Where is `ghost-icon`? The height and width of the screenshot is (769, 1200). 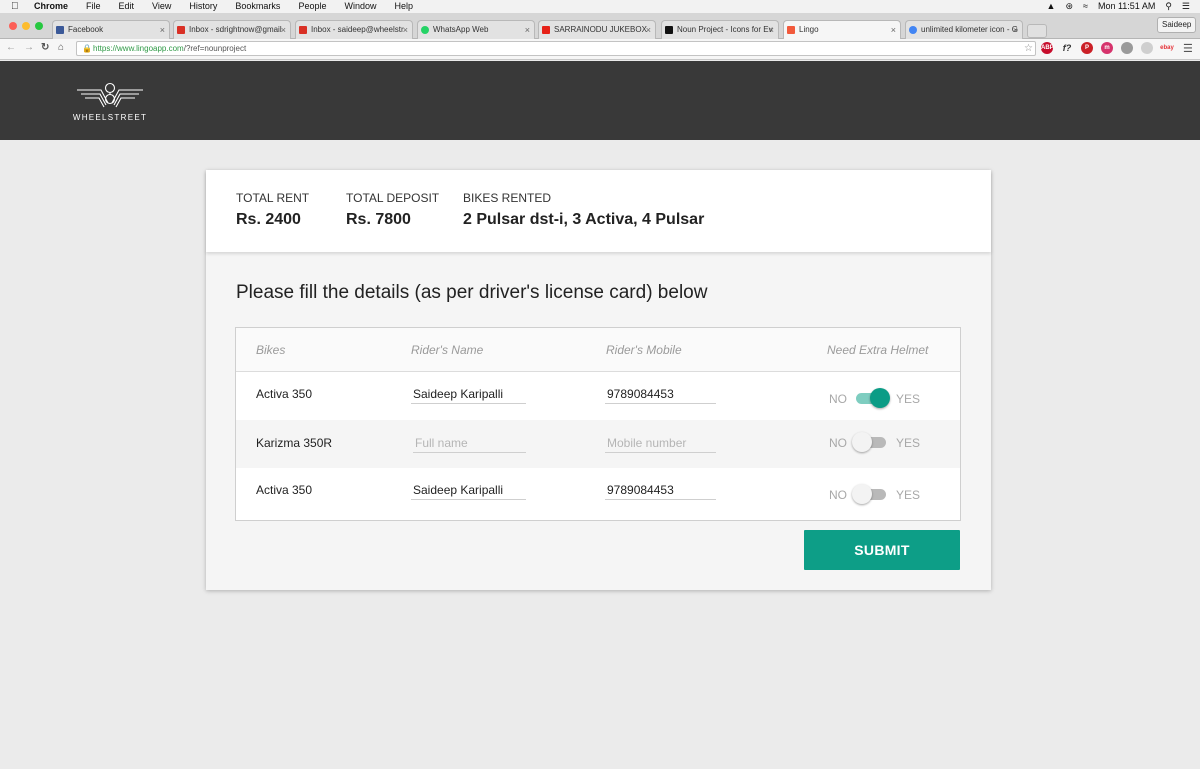 ghost-icon is located at coordinates (1127, 48).